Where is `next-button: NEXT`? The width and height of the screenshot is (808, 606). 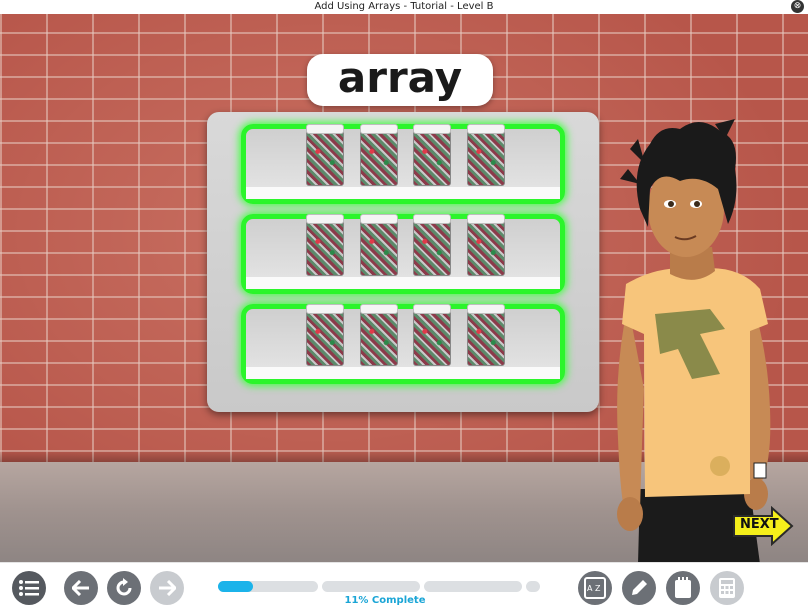
next-button: NEXT is located at coordinates (763, 526).